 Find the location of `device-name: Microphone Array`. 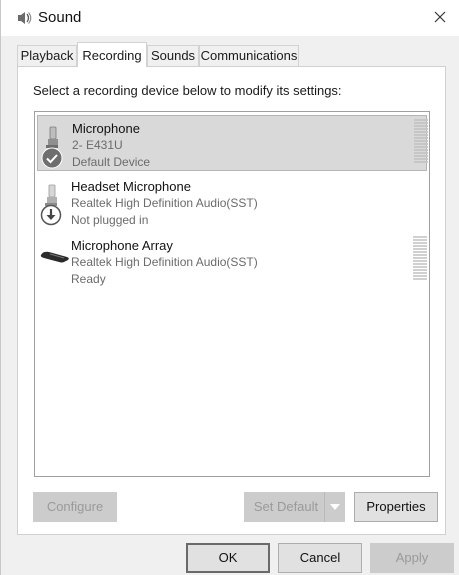

device-name: Microphone Array is located at coordinates (122, 245).